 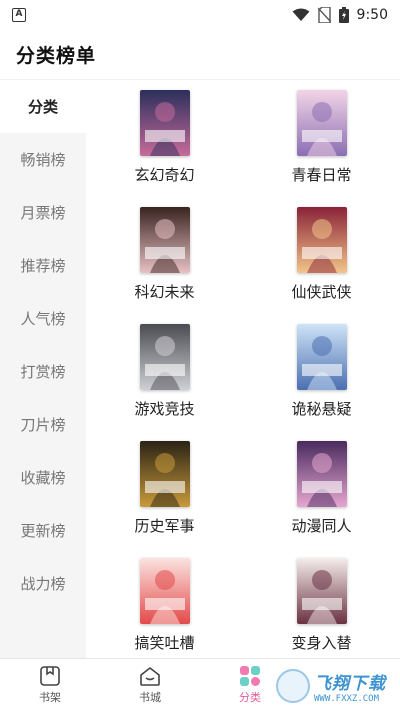 What do you see at coordinates (321, 175) in the screenshot?
I see `category-label: 青春日常` at bounding box center [321, 175].